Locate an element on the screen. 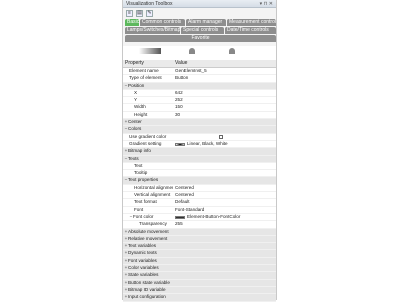  property-row: +Absolute movement is located at coordinates (199, 232).